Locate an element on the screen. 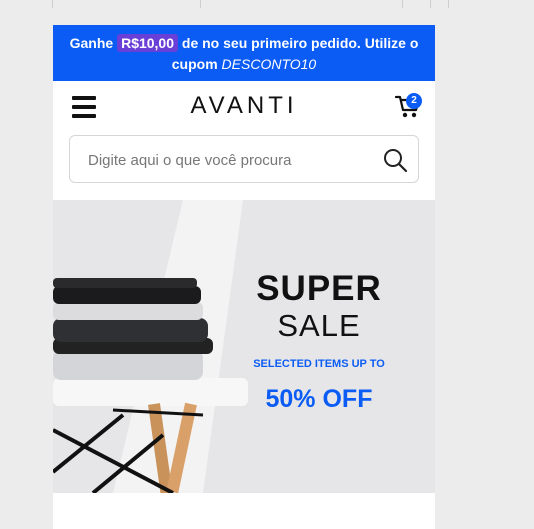 The height and width of the screenshot is (529, 534). search-input is located at coordinates (228, 160).